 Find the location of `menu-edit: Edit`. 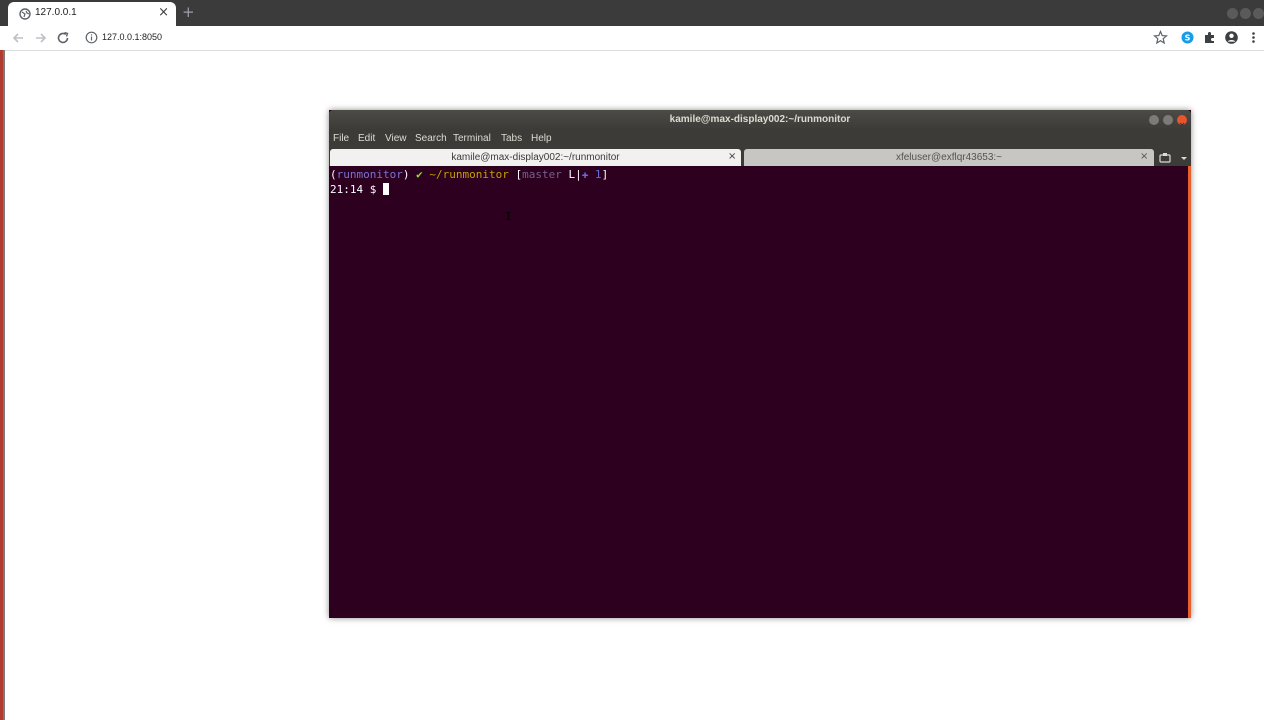

menu-edit: Edit is located at coordinates (366, 138).